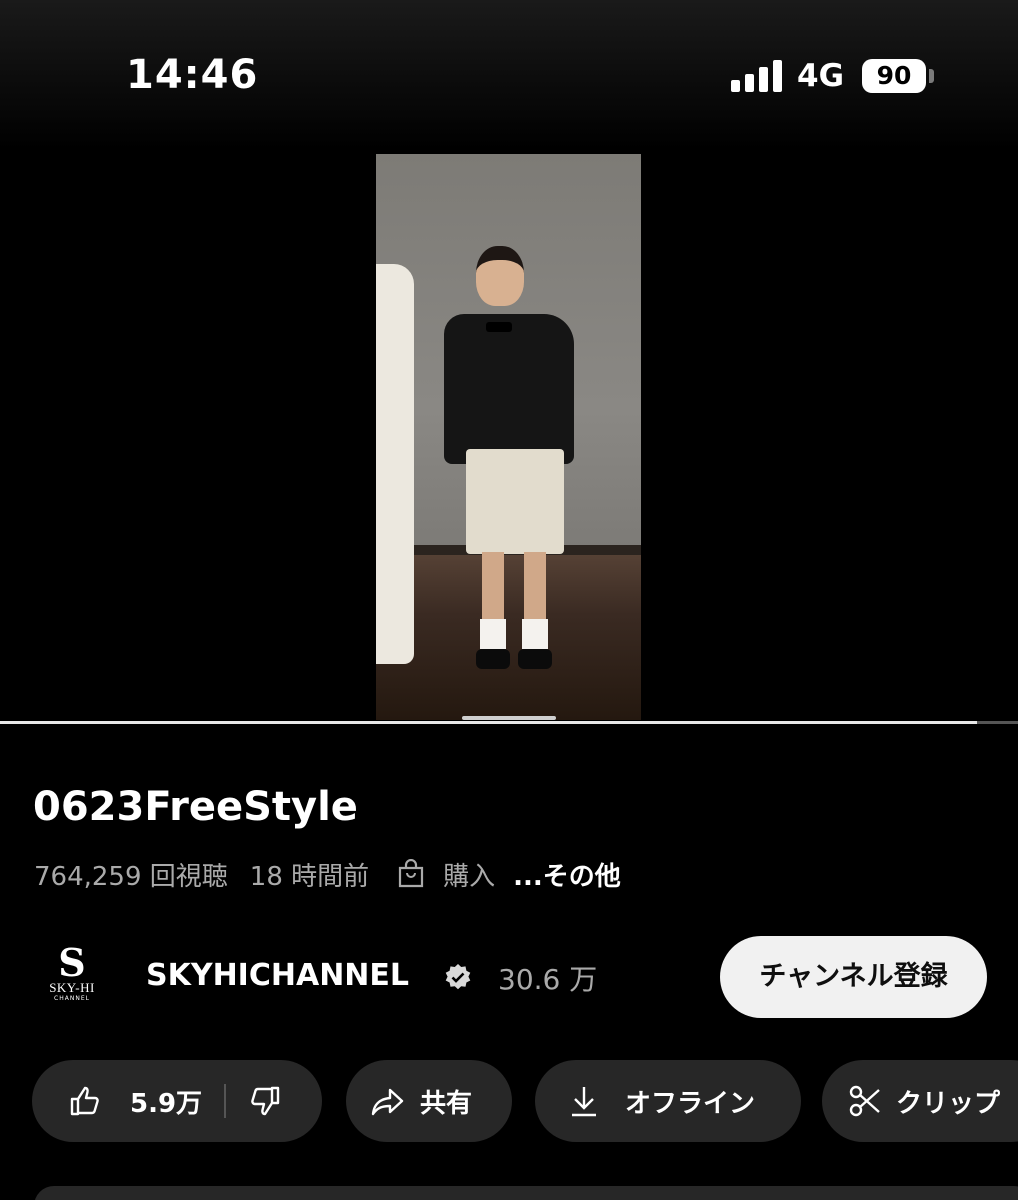 The width and height of the screenshot is (1018, 1200). I want to click on signal-strength-icon, so click(756, 76).